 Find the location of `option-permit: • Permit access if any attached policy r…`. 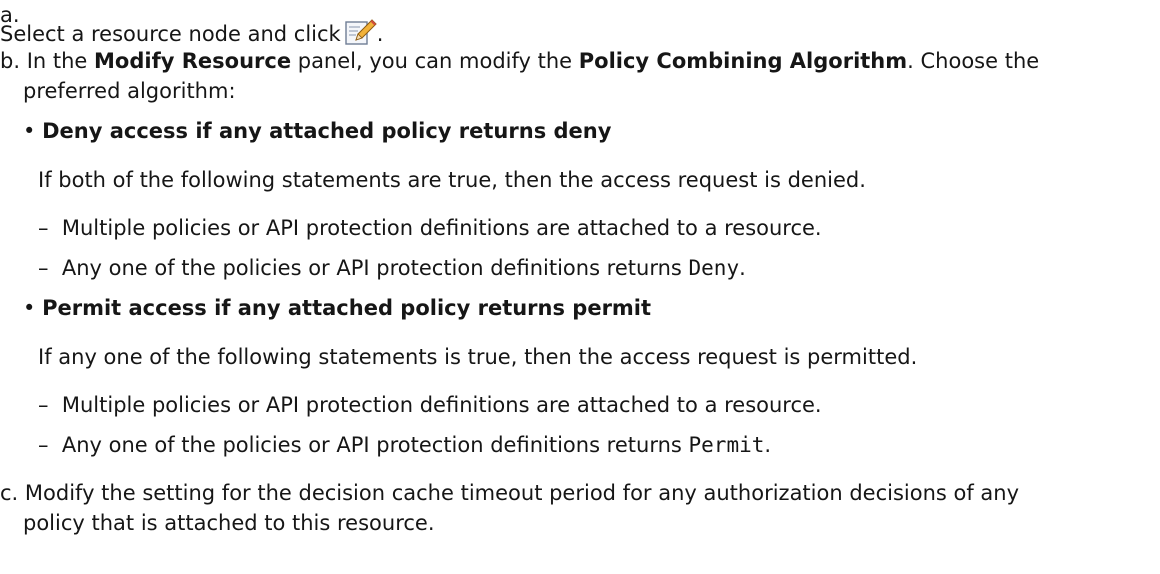

option-permit: • Permit access if any attached policy r… is located at coordinates (337, 308).